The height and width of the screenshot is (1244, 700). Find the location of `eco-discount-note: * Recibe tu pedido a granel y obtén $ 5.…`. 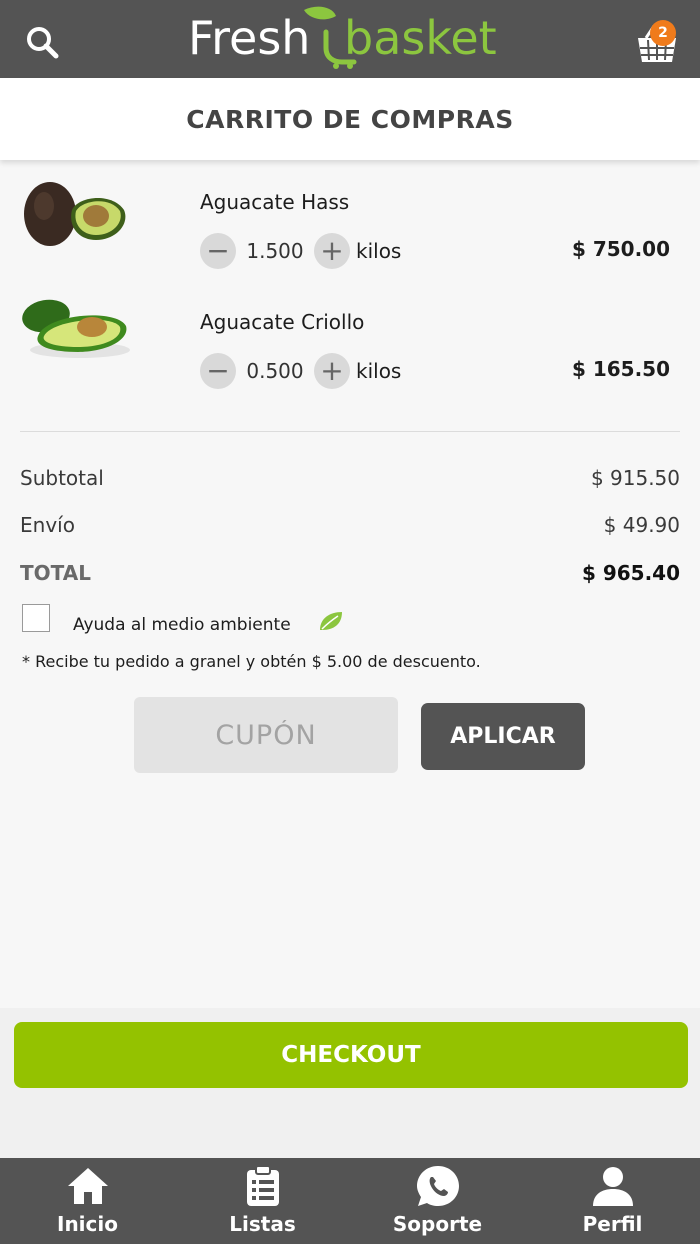

eco-discount-note: * Recibe tu pedido a granel y obtén $ 5.… is located at coordinates (251, 661).